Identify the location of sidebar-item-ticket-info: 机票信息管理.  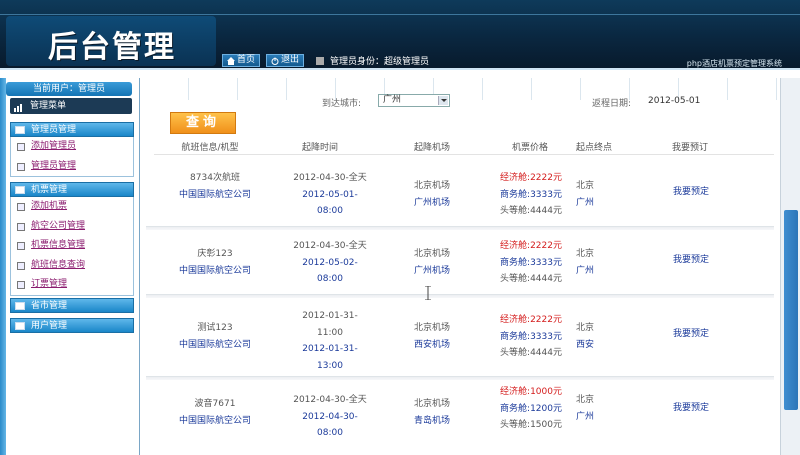
(72, 246).